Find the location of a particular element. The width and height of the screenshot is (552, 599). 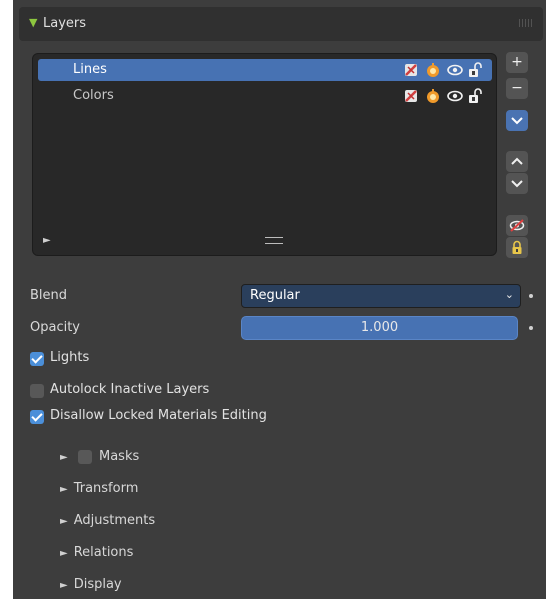

lock-icon is located at coordinates (517, 247).